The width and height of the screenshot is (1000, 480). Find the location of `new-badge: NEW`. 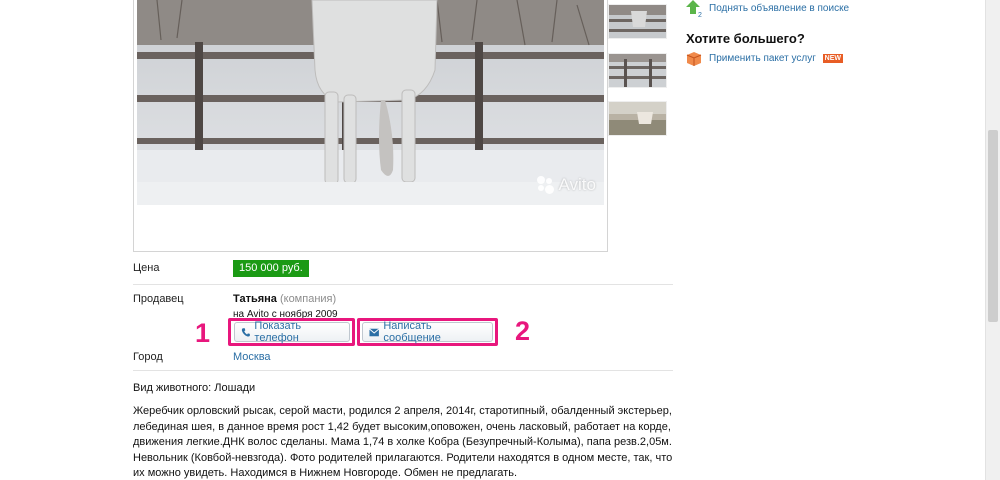

new-badge: NEW is located at coordinates (832, 58).